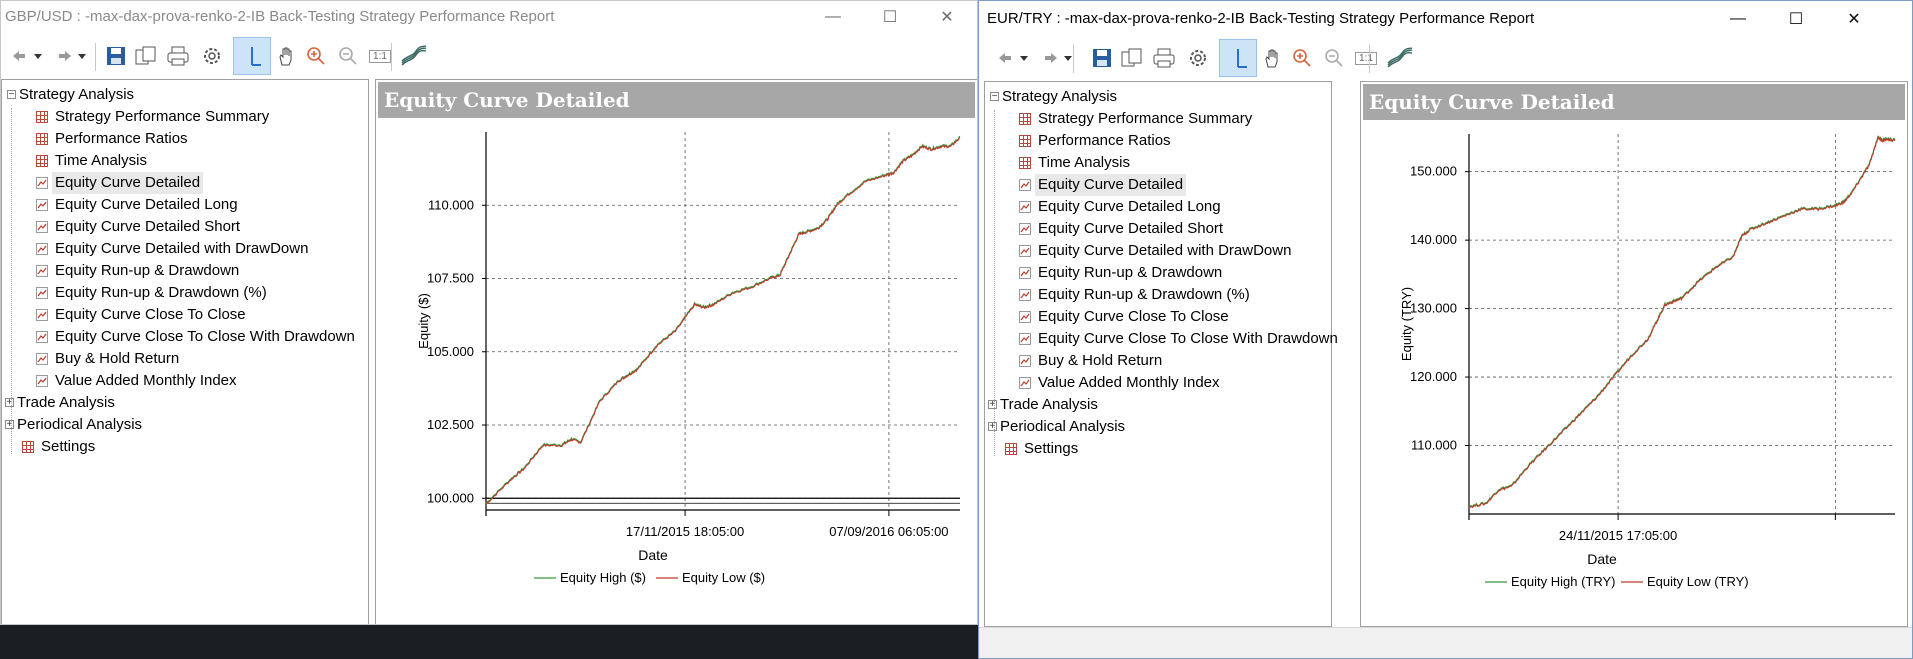  What do you see at coordinates (1682, 322) in the screenshot?
I see `series-line-equity-low` at bounding box center [1682, 322].